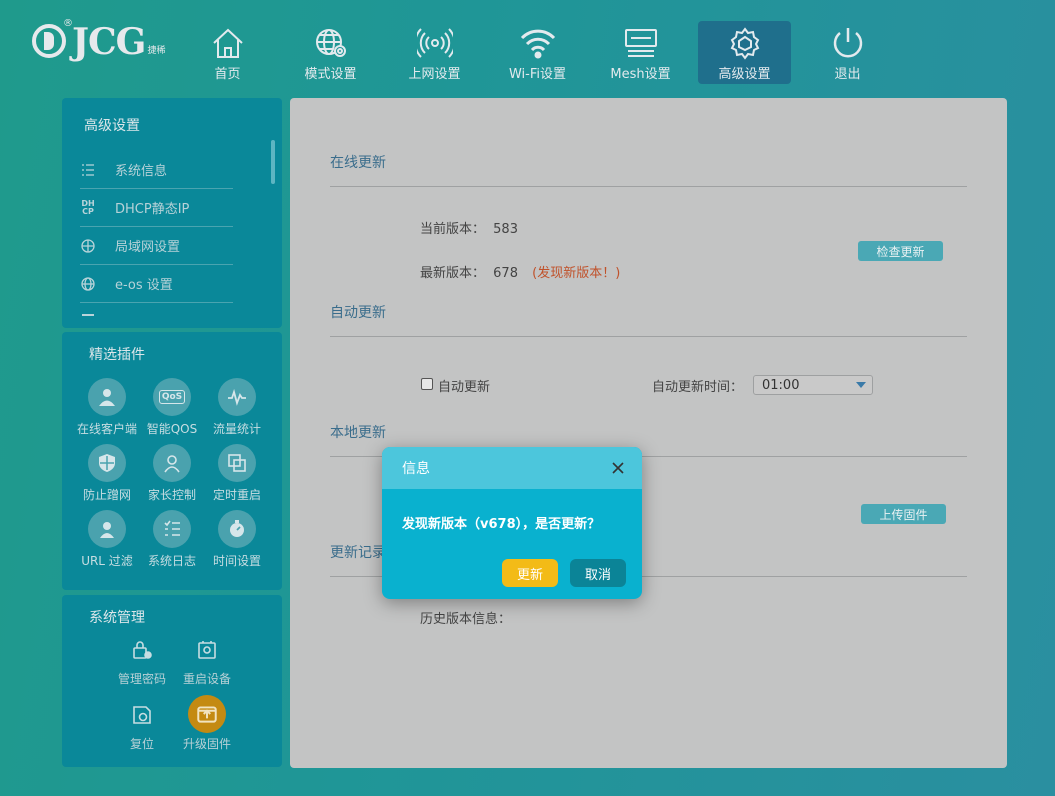 The width and height of the screenshot is (1055, 796). Describe the element at coordinates (227, 43) in the screenshot. I see `home-icon` at that location.